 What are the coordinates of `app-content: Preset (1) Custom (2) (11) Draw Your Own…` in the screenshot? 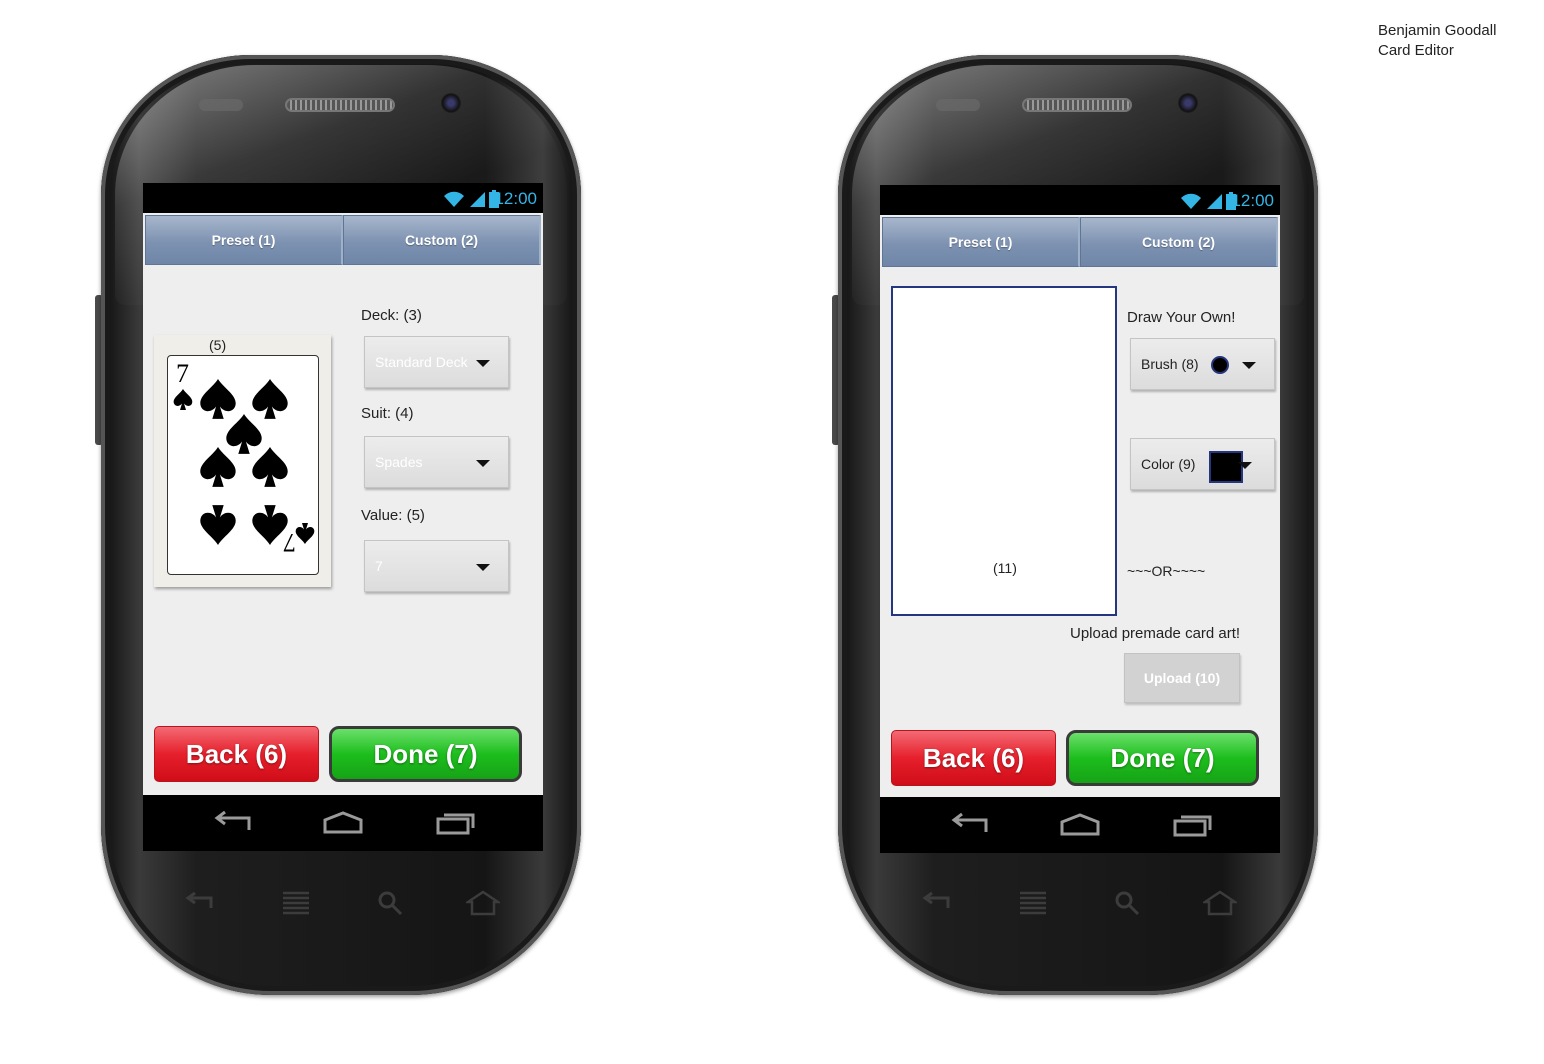 It's located at (1080, 506).